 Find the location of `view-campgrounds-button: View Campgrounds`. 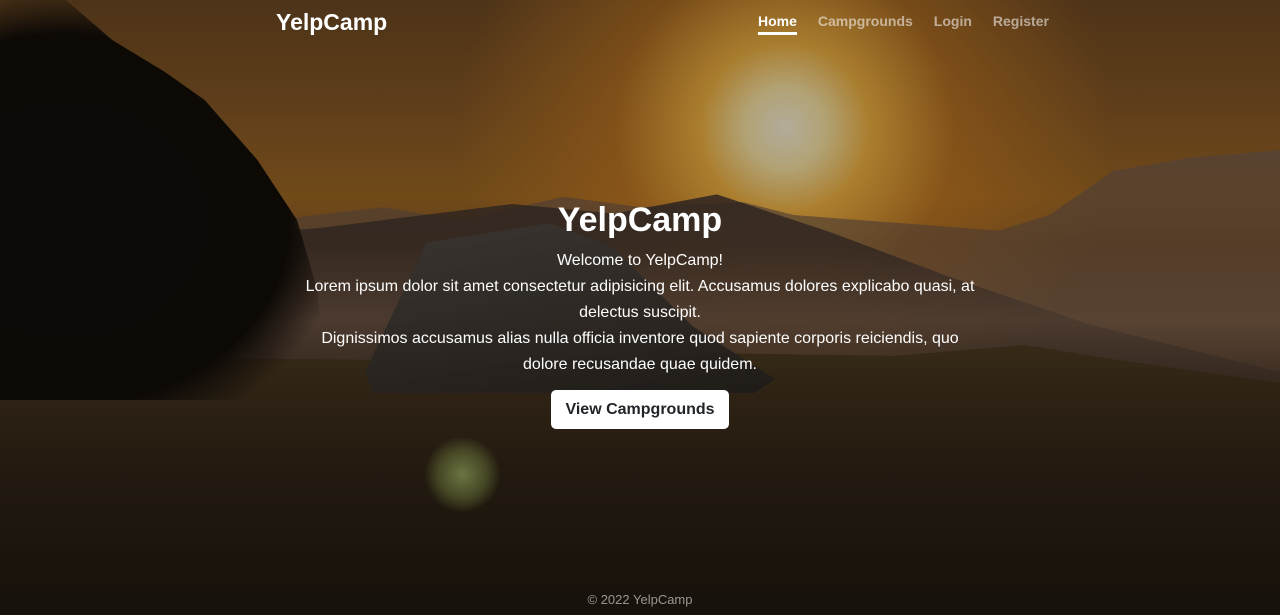

view-campgrounds-button: View Campgrounds is located at coordinates (640, 409).